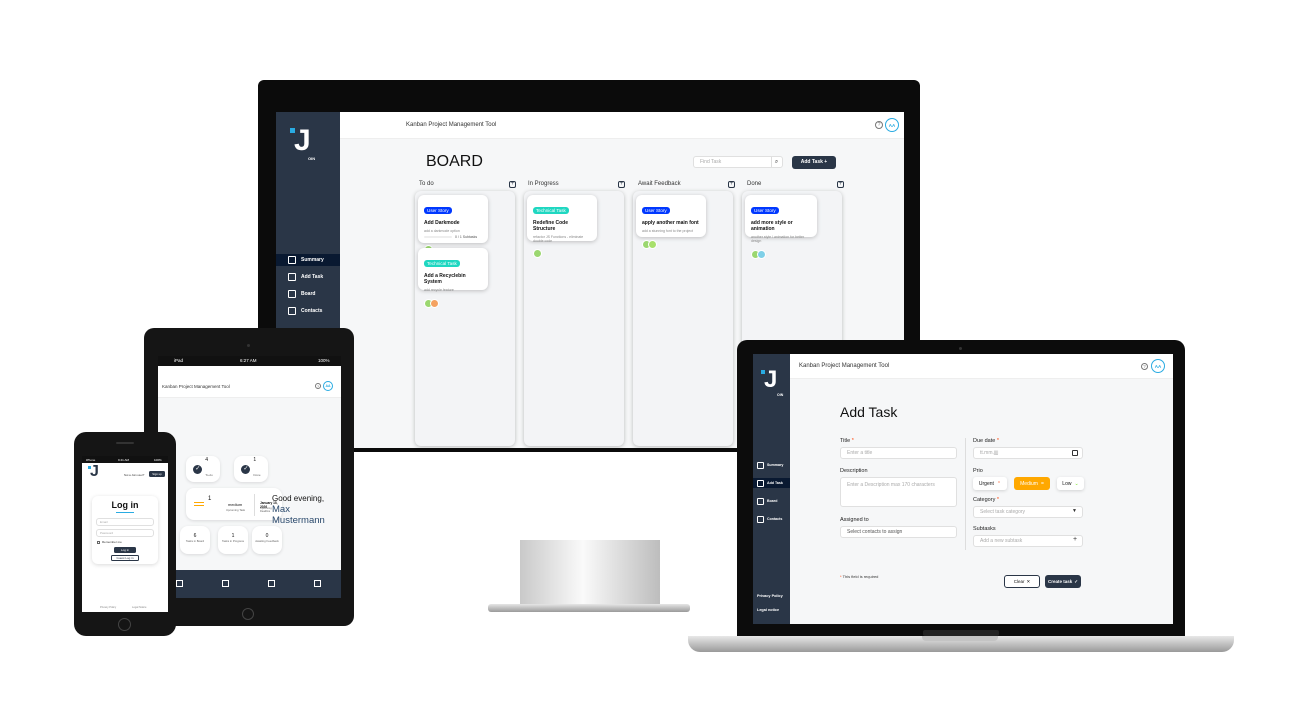 This screenshot has width=1300, height=709. Describe the element at coordinates (233, 540) in the screenshot. I see `progress-count-tile: 1 Tasks in Progress` at that location.